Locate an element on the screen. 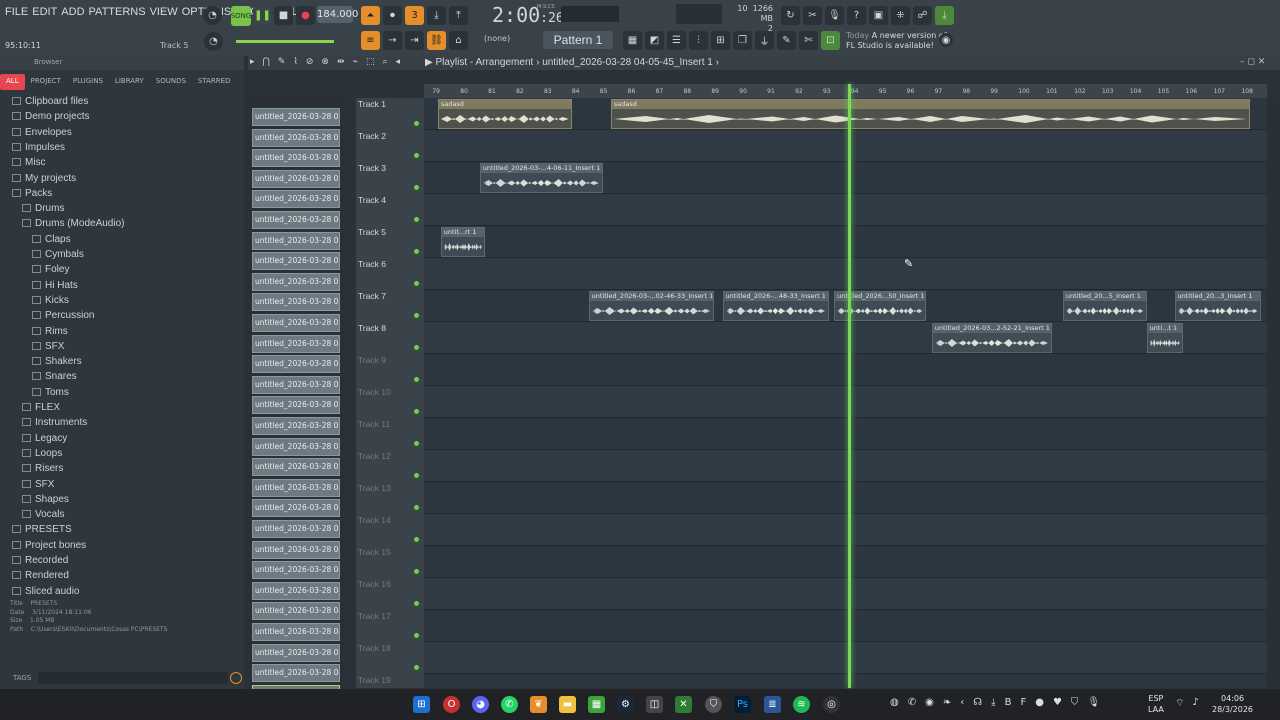  midi-icon: ⁜ is located at coordinates (900, 15).